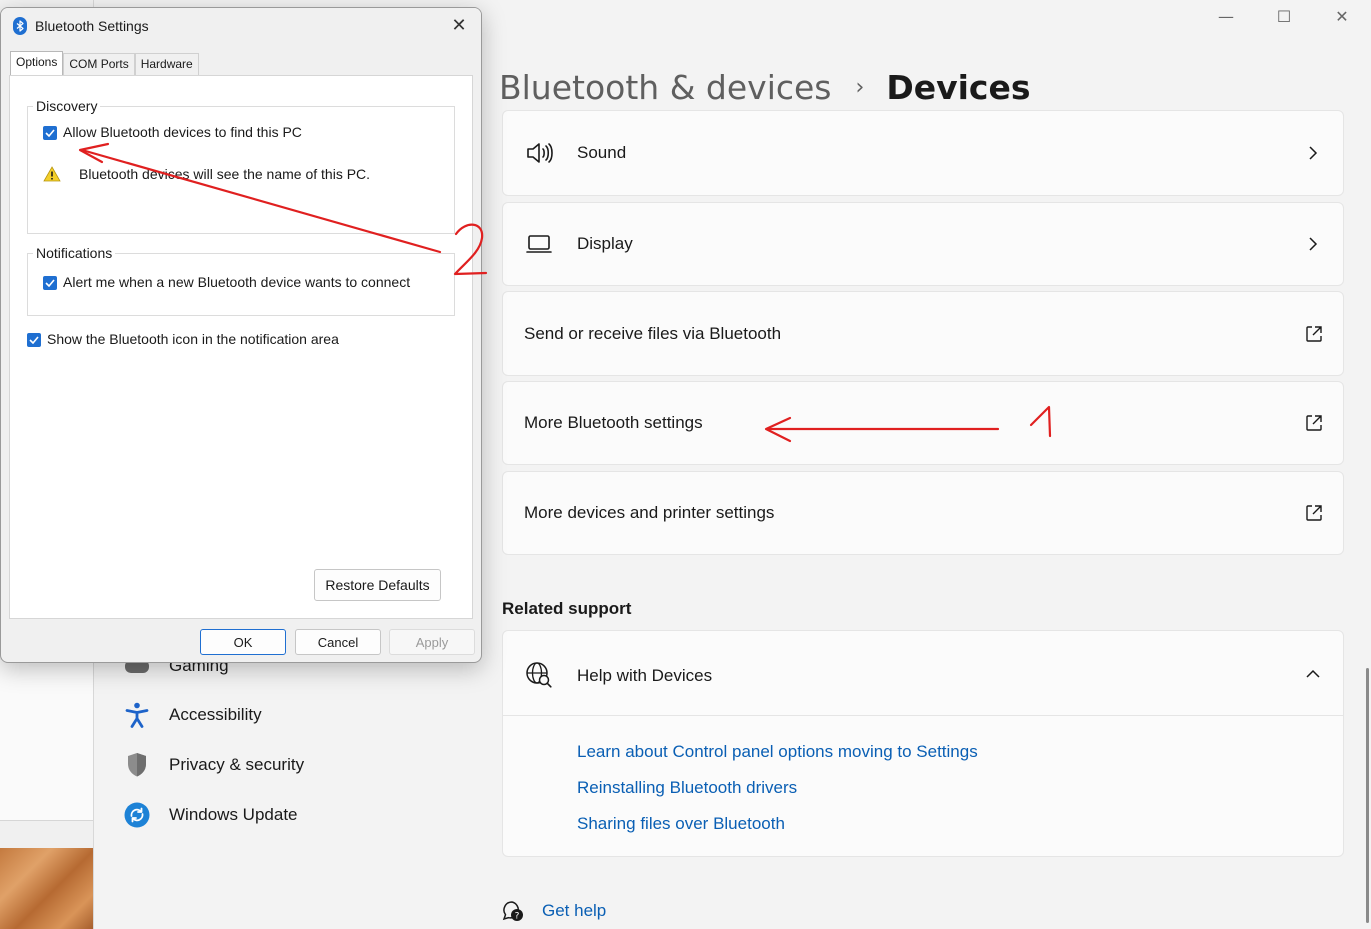 The height and width of the screenshot is (929, 1371). I want to click on shield-icon, so click(137, 765).